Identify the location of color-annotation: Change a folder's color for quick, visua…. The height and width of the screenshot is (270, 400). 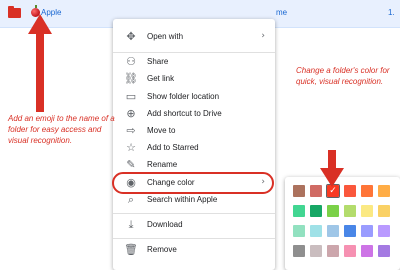
(343, 76).